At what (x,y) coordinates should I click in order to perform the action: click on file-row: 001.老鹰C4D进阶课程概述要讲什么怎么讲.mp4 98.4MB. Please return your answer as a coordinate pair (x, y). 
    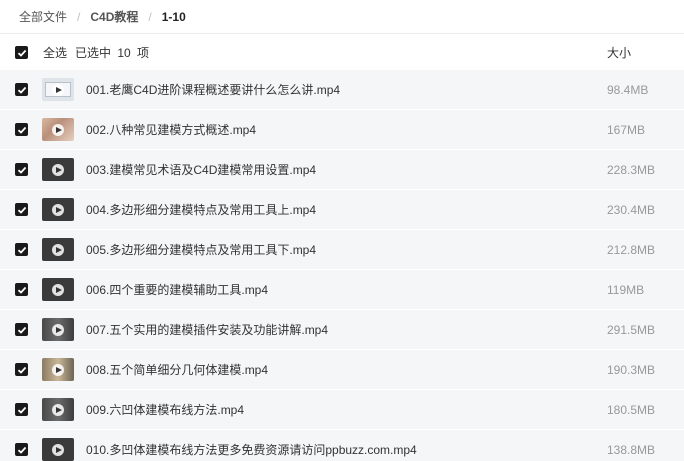
    Looking at the image, I should click on (342, 90).